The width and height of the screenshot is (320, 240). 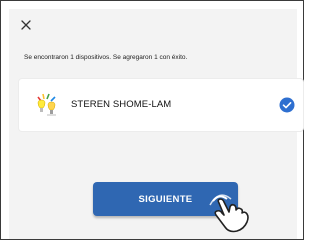 I want to click on tap-hand-icon, so click(x=229, y=213).